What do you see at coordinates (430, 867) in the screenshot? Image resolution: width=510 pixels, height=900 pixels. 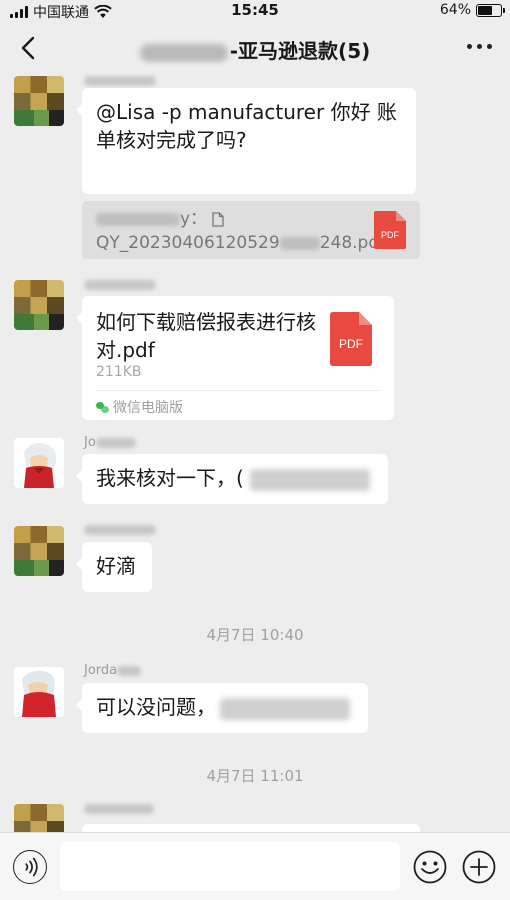 I see `emoji-icon` at bounding box center [430, 867].